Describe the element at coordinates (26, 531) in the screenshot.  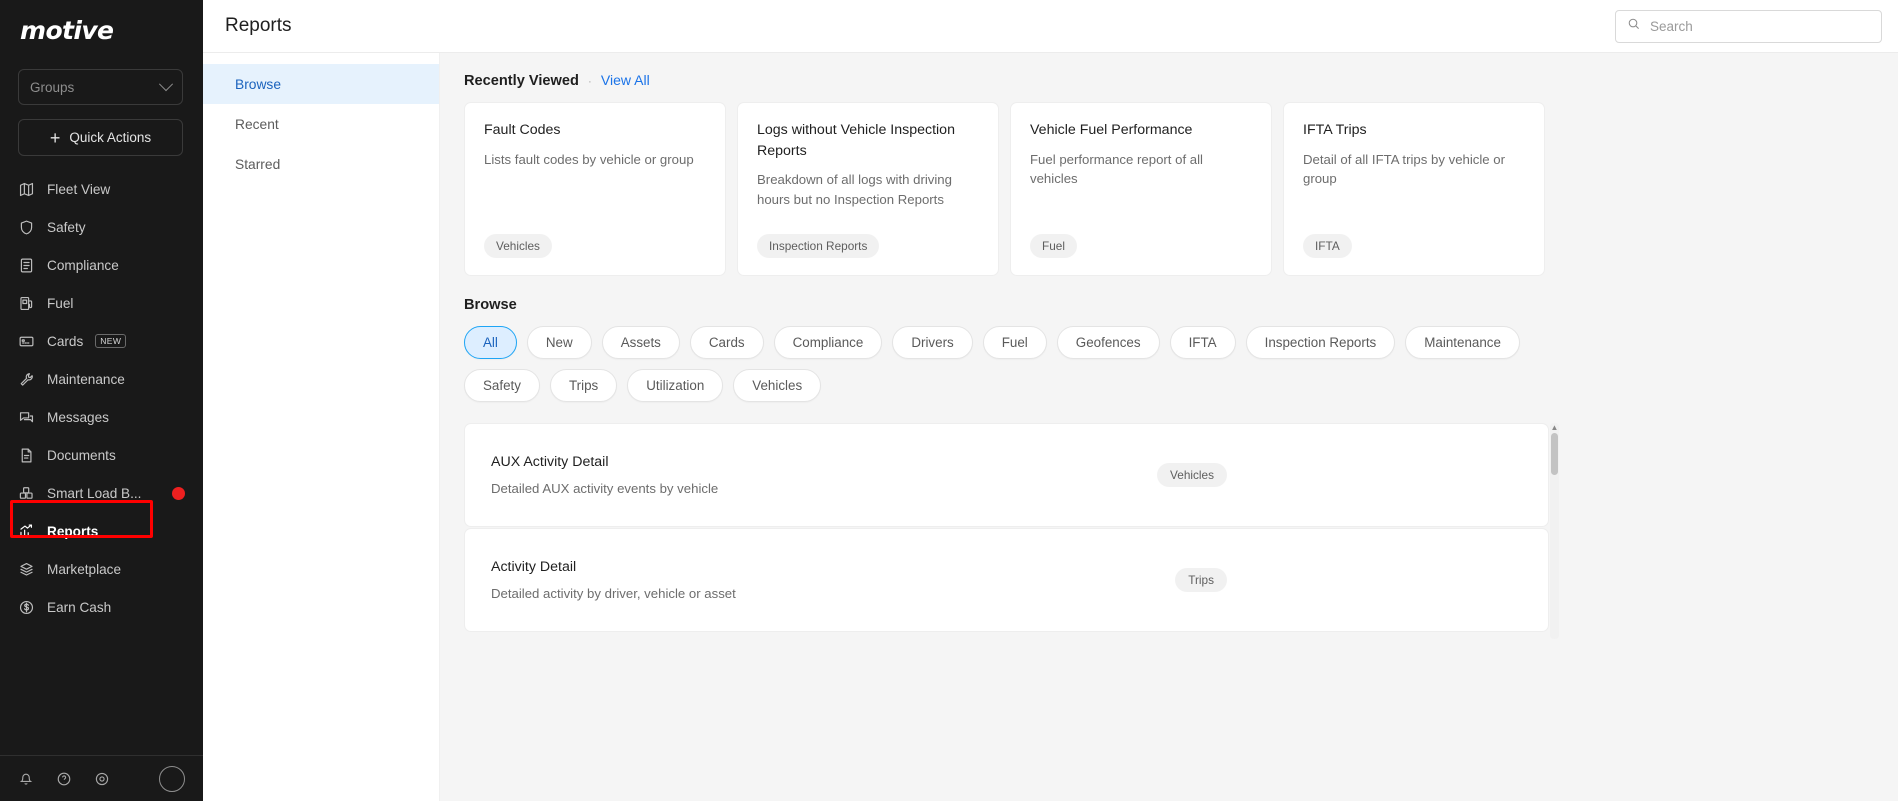
I see `bar-chart-icon` at that location.